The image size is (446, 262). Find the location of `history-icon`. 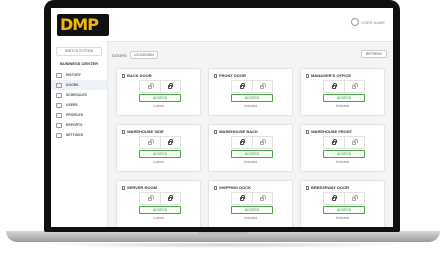

history-icon is located at coordinates (59, 75).